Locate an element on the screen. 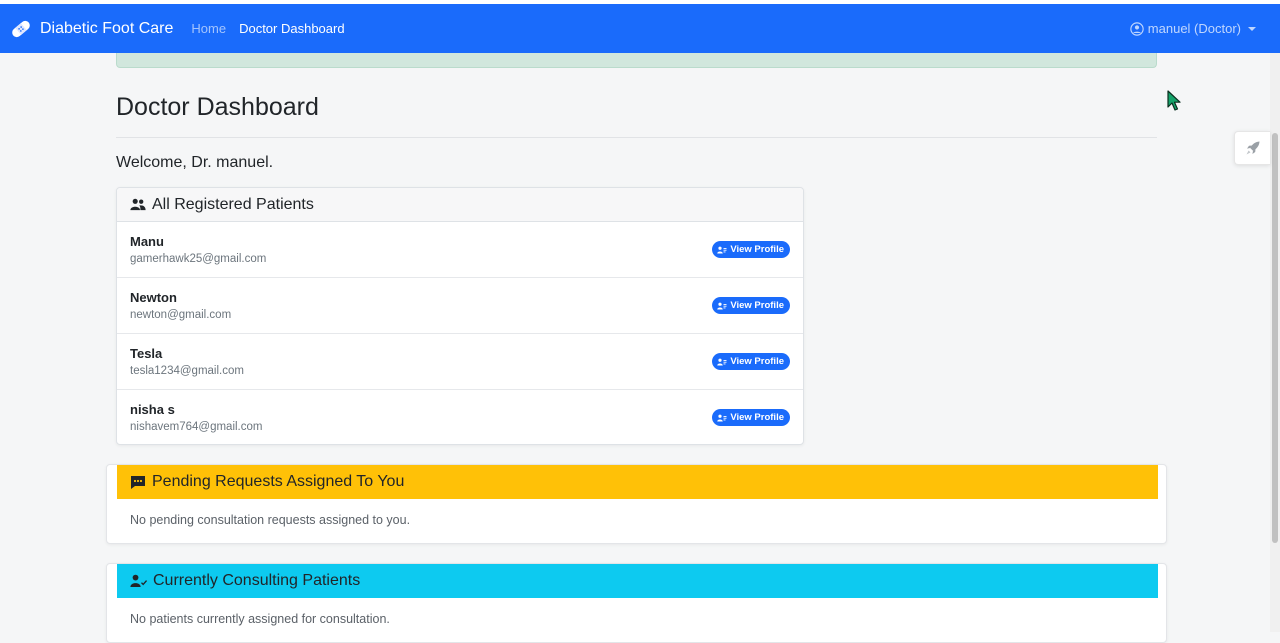  nav-link-home: Home is located at coordinates (208, 28).